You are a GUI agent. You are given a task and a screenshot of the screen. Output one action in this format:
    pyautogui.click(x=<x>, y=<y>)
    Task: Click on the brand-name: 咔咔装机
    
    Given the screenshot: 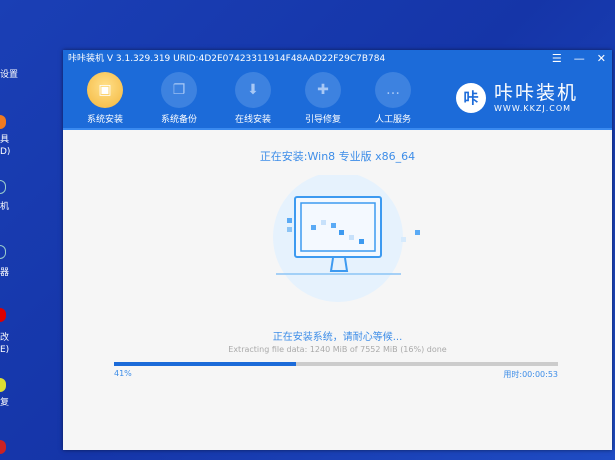 What is the action you would take?
    pyautogui.click(x=536, y=93)
    